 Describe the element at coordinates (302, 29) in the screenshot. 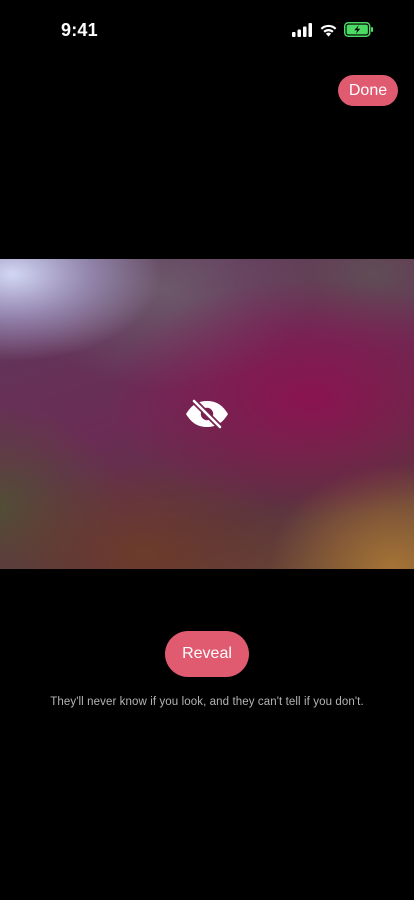

I see `signal-icon` at that location.